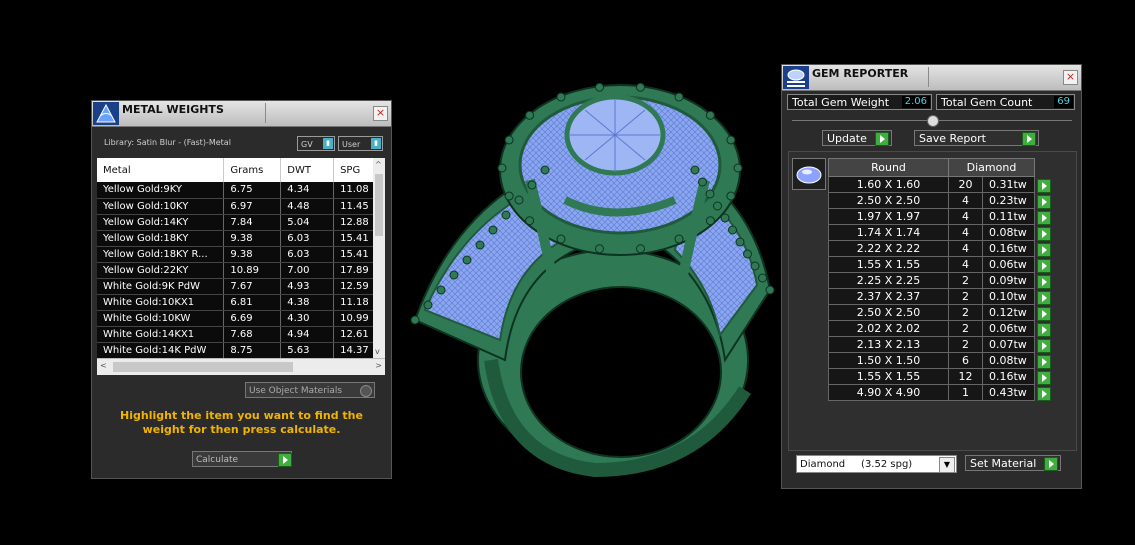 Image resolution: width=1135 pixels, height=545 pixels. I want to click on col-metal: Metal, so click(161, 170).